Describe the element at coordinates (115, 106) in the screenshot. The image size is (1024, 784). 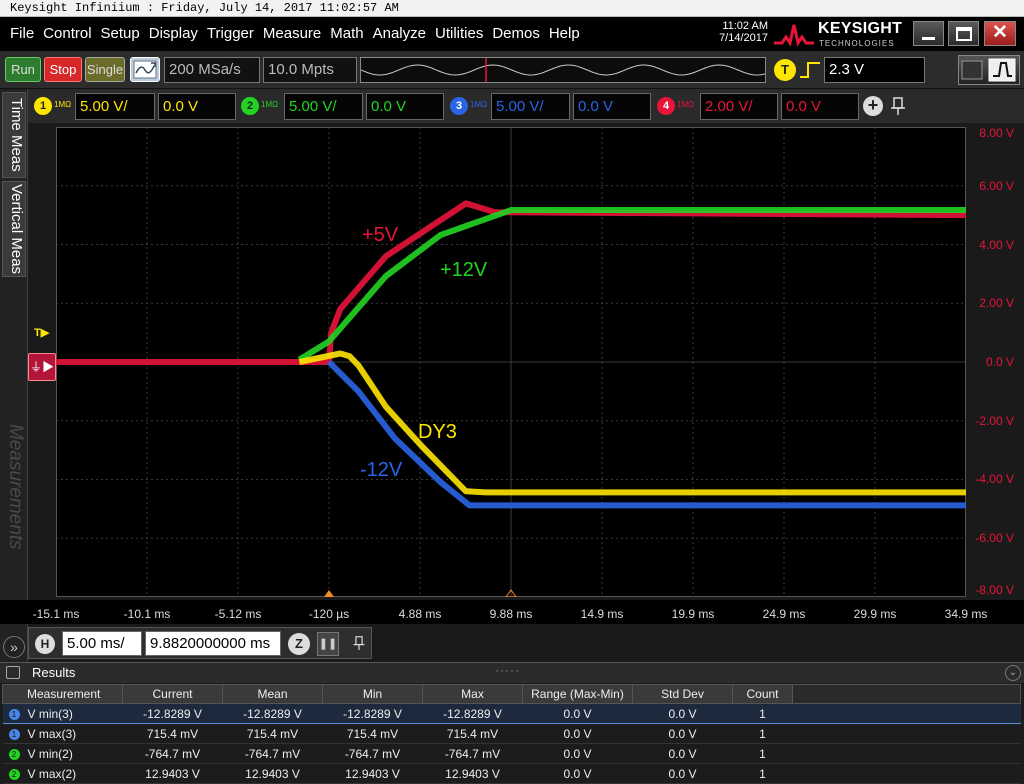
I see `channel-1-scale: 5.00 V/` at that location.